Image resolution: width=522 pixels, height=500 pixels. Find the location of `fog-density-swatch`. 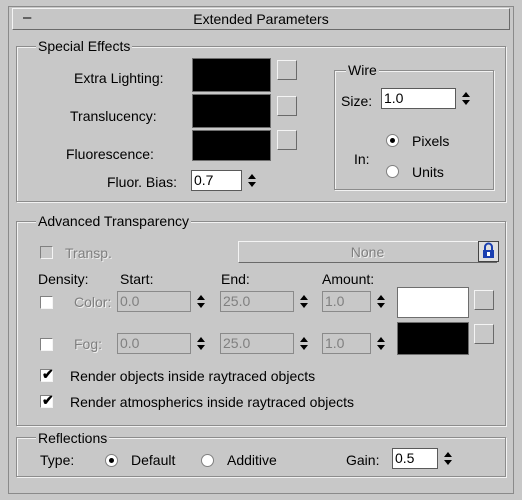

fog-density-swatch is located at coordinates (433, 338).